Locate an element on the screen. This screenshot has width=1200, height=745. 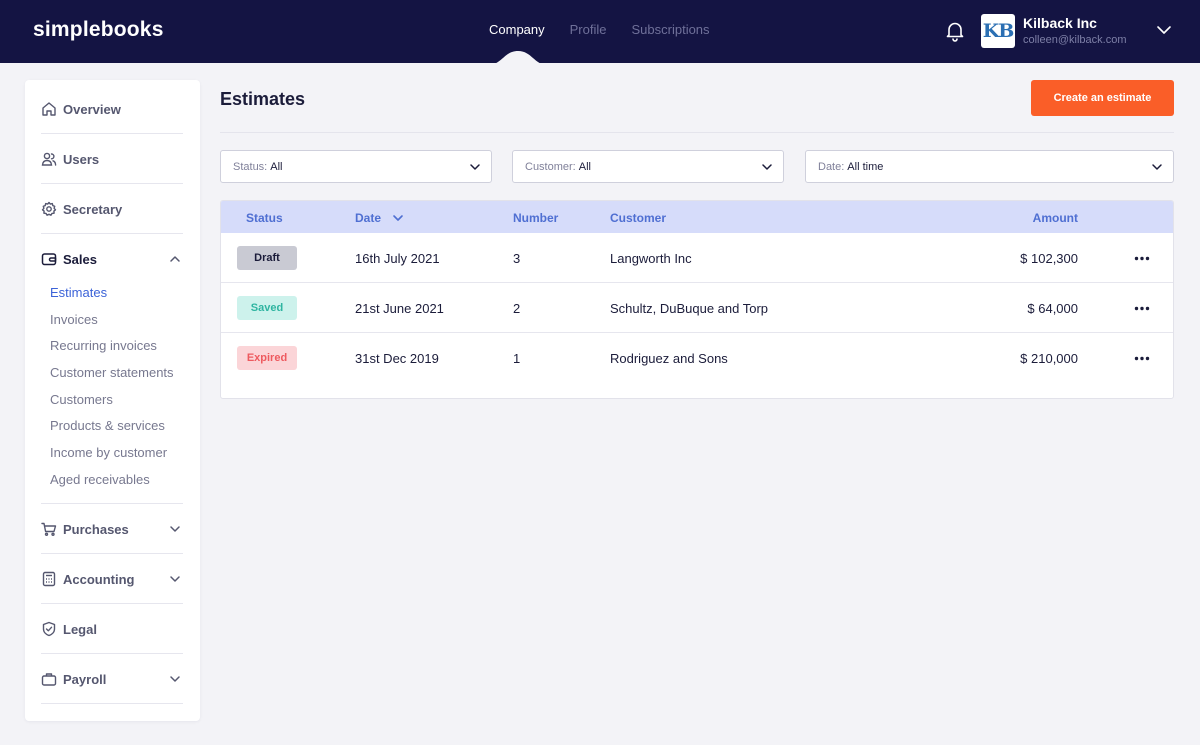
filter-label: Status: is located at coordinates (250, 167).